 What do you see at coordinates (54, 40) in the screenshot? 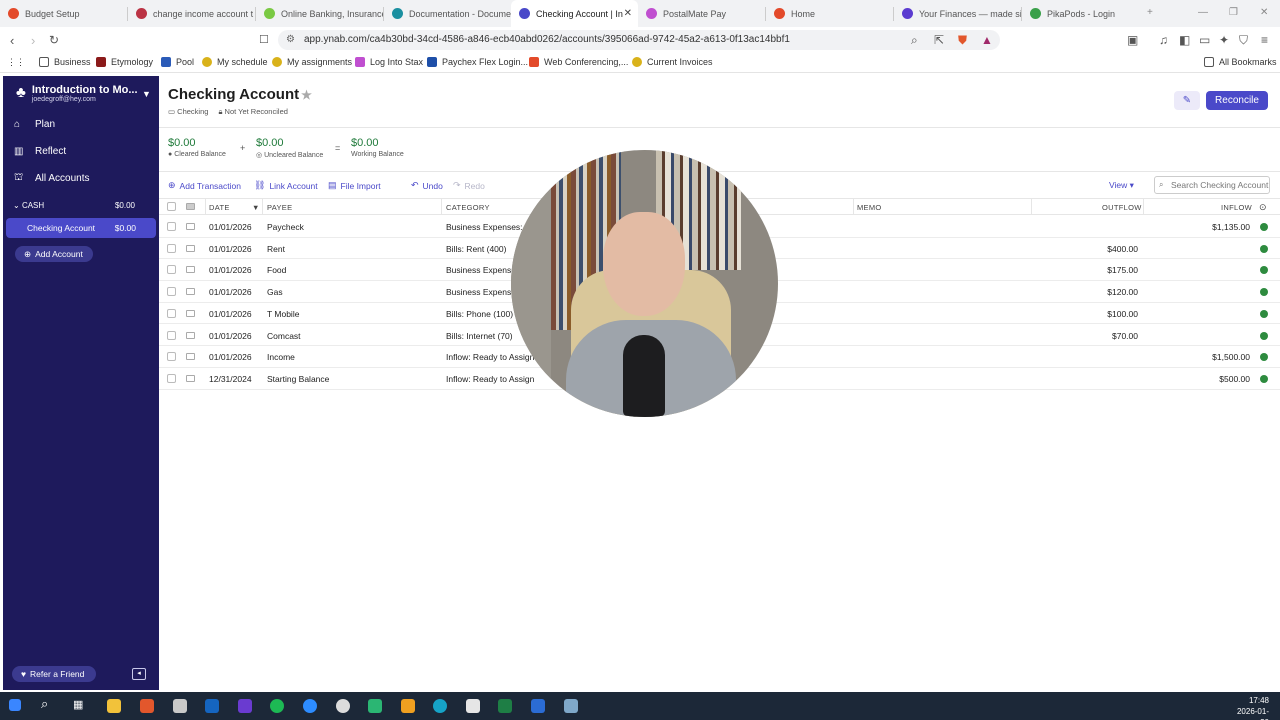
I see `reload-icon: ↻` at bounding box center [54, 40].